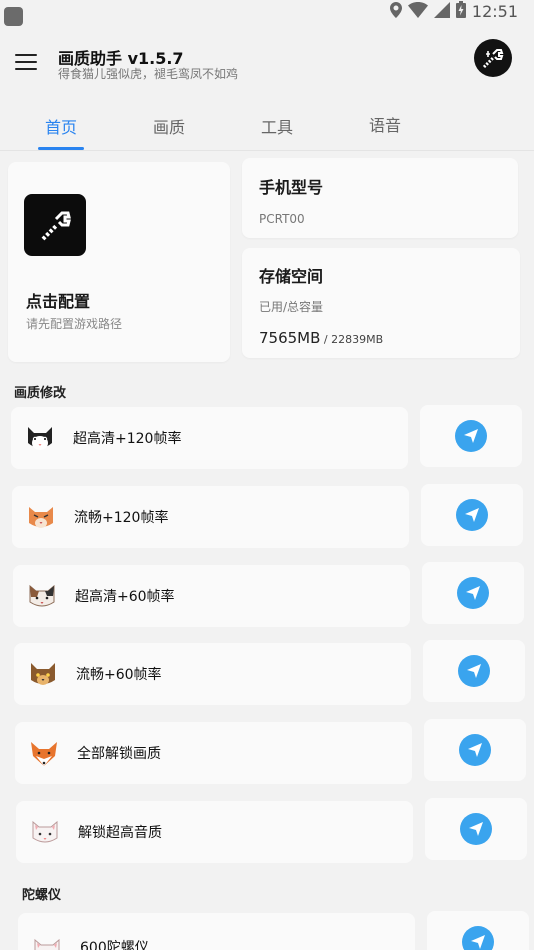  I want to click on menu-button, so click(26, 63).